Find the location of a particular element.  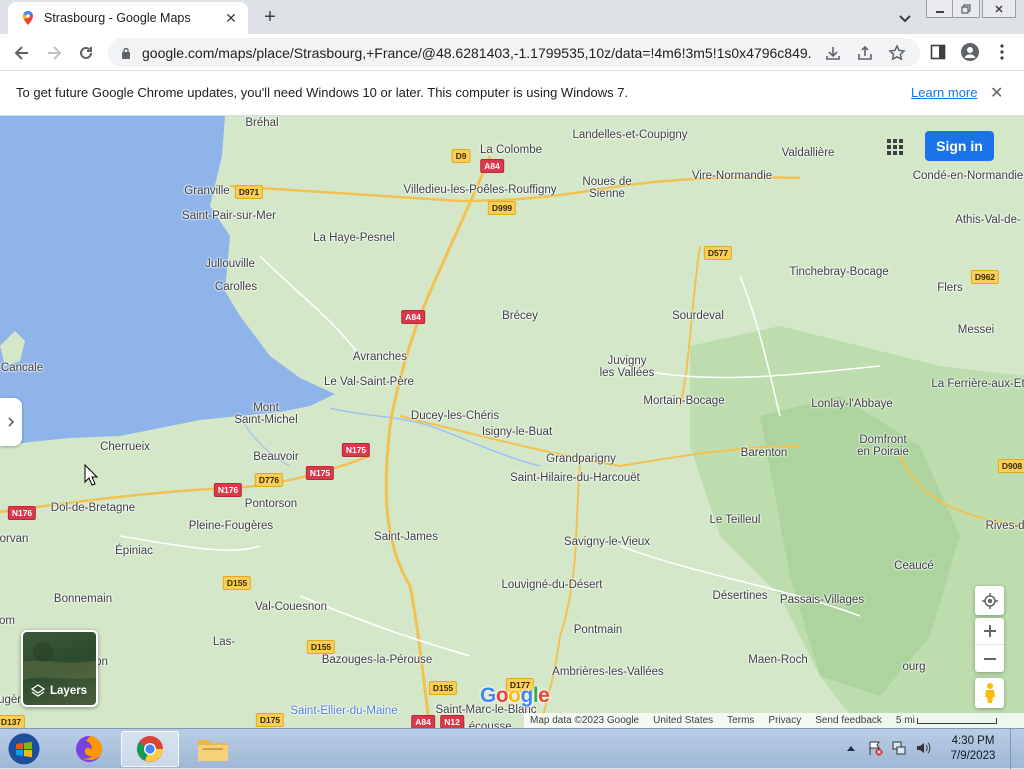

map-place-label: Dol-de-Bretagne is located at coordinates (93, 508).